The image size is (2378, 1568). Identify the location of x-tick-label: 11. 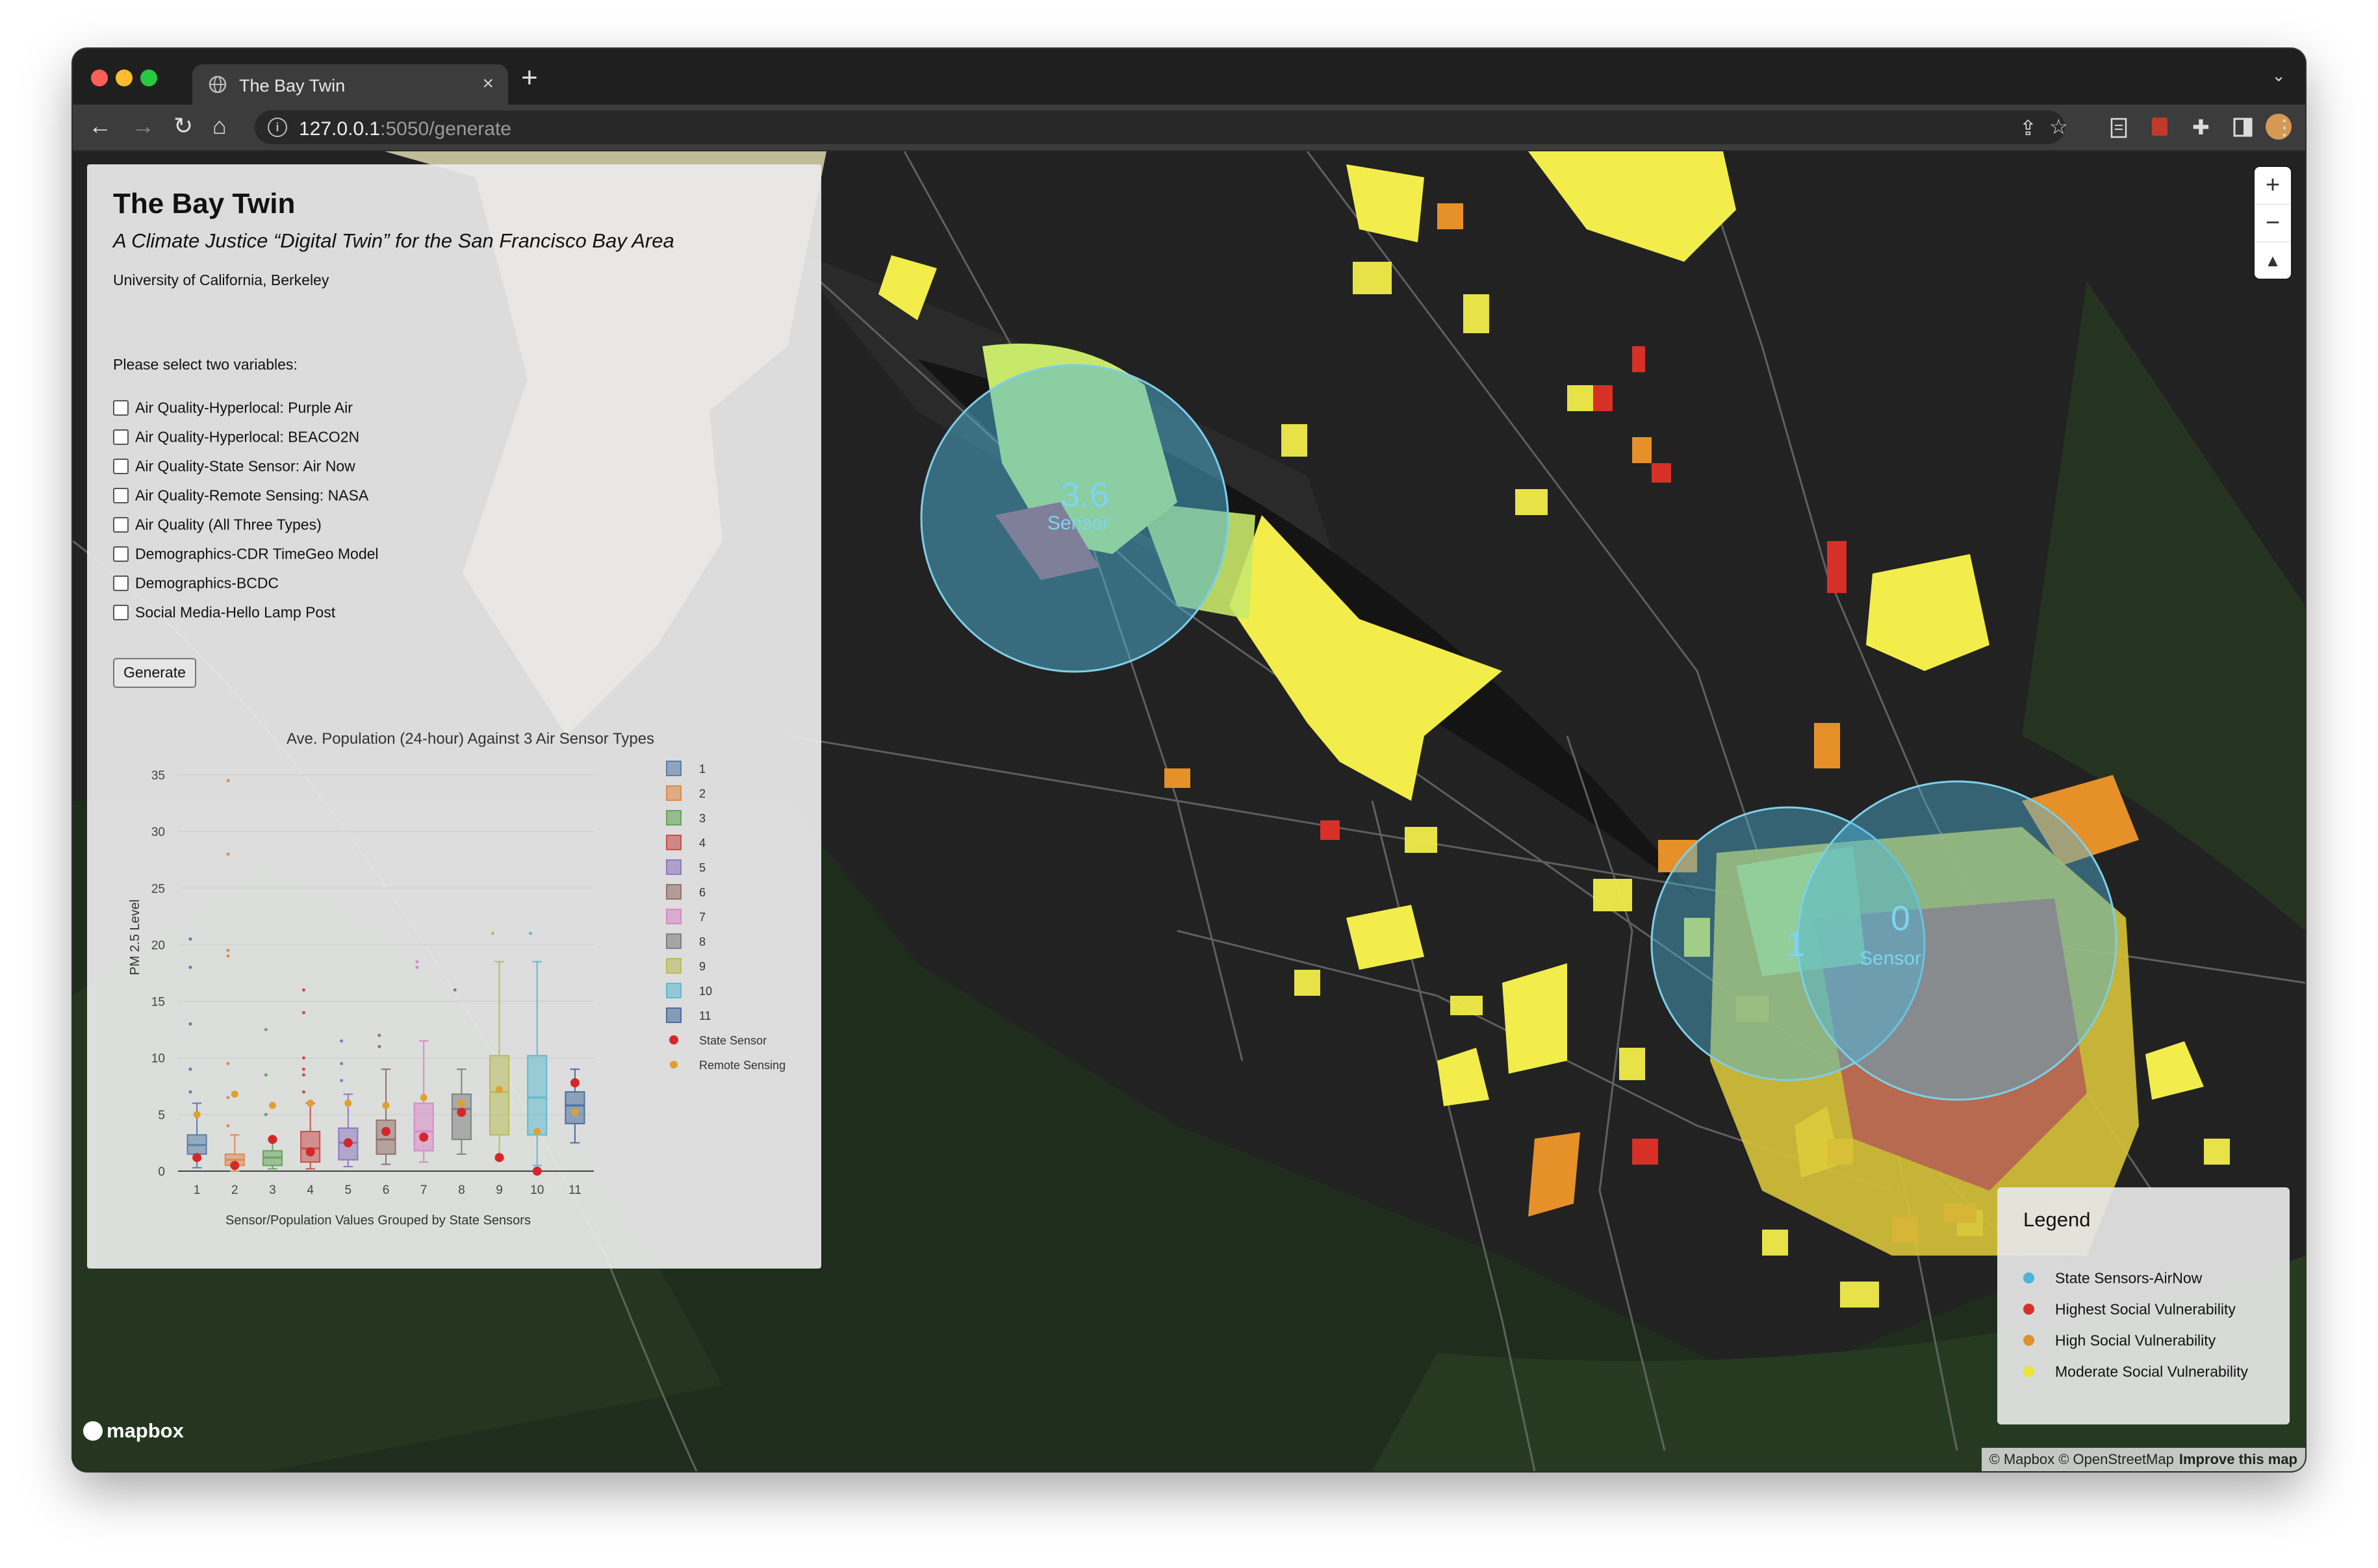
(575, 1190).